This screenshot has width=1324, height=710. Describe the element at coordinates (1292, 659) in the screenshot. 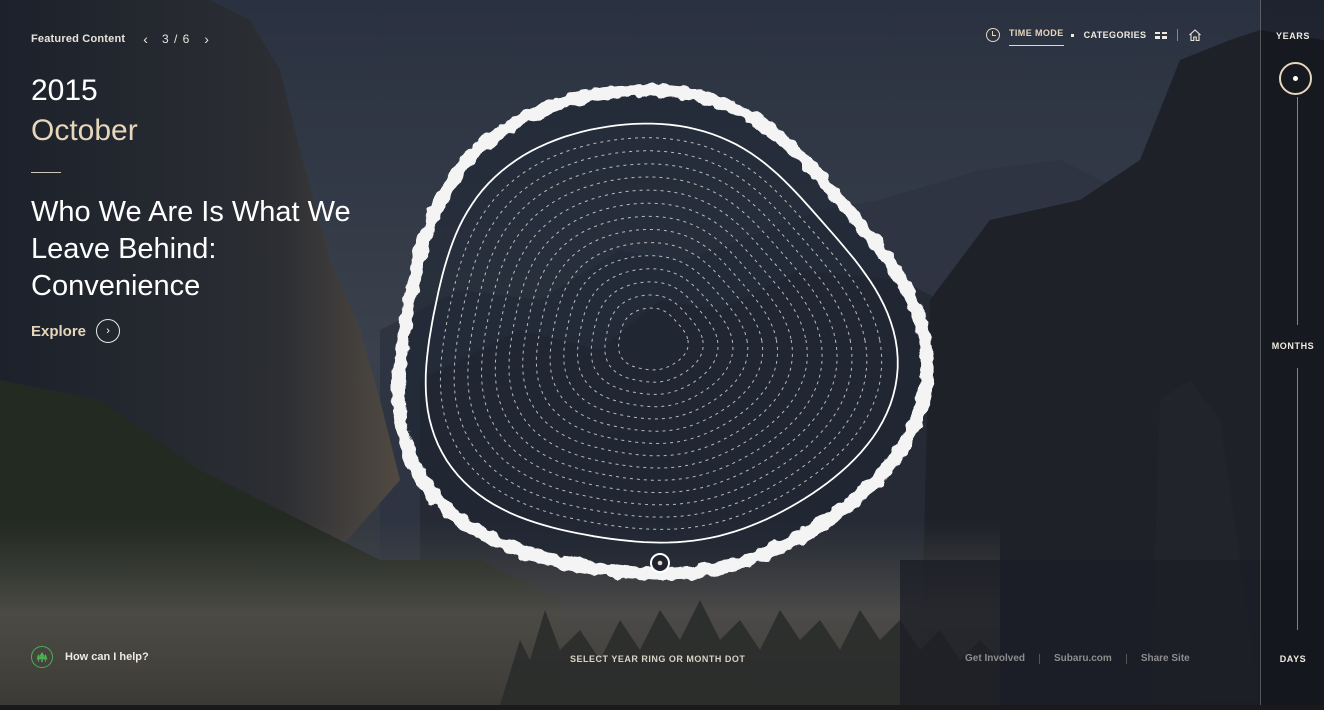

I see `timeline-days-label: DAYS` at that location.